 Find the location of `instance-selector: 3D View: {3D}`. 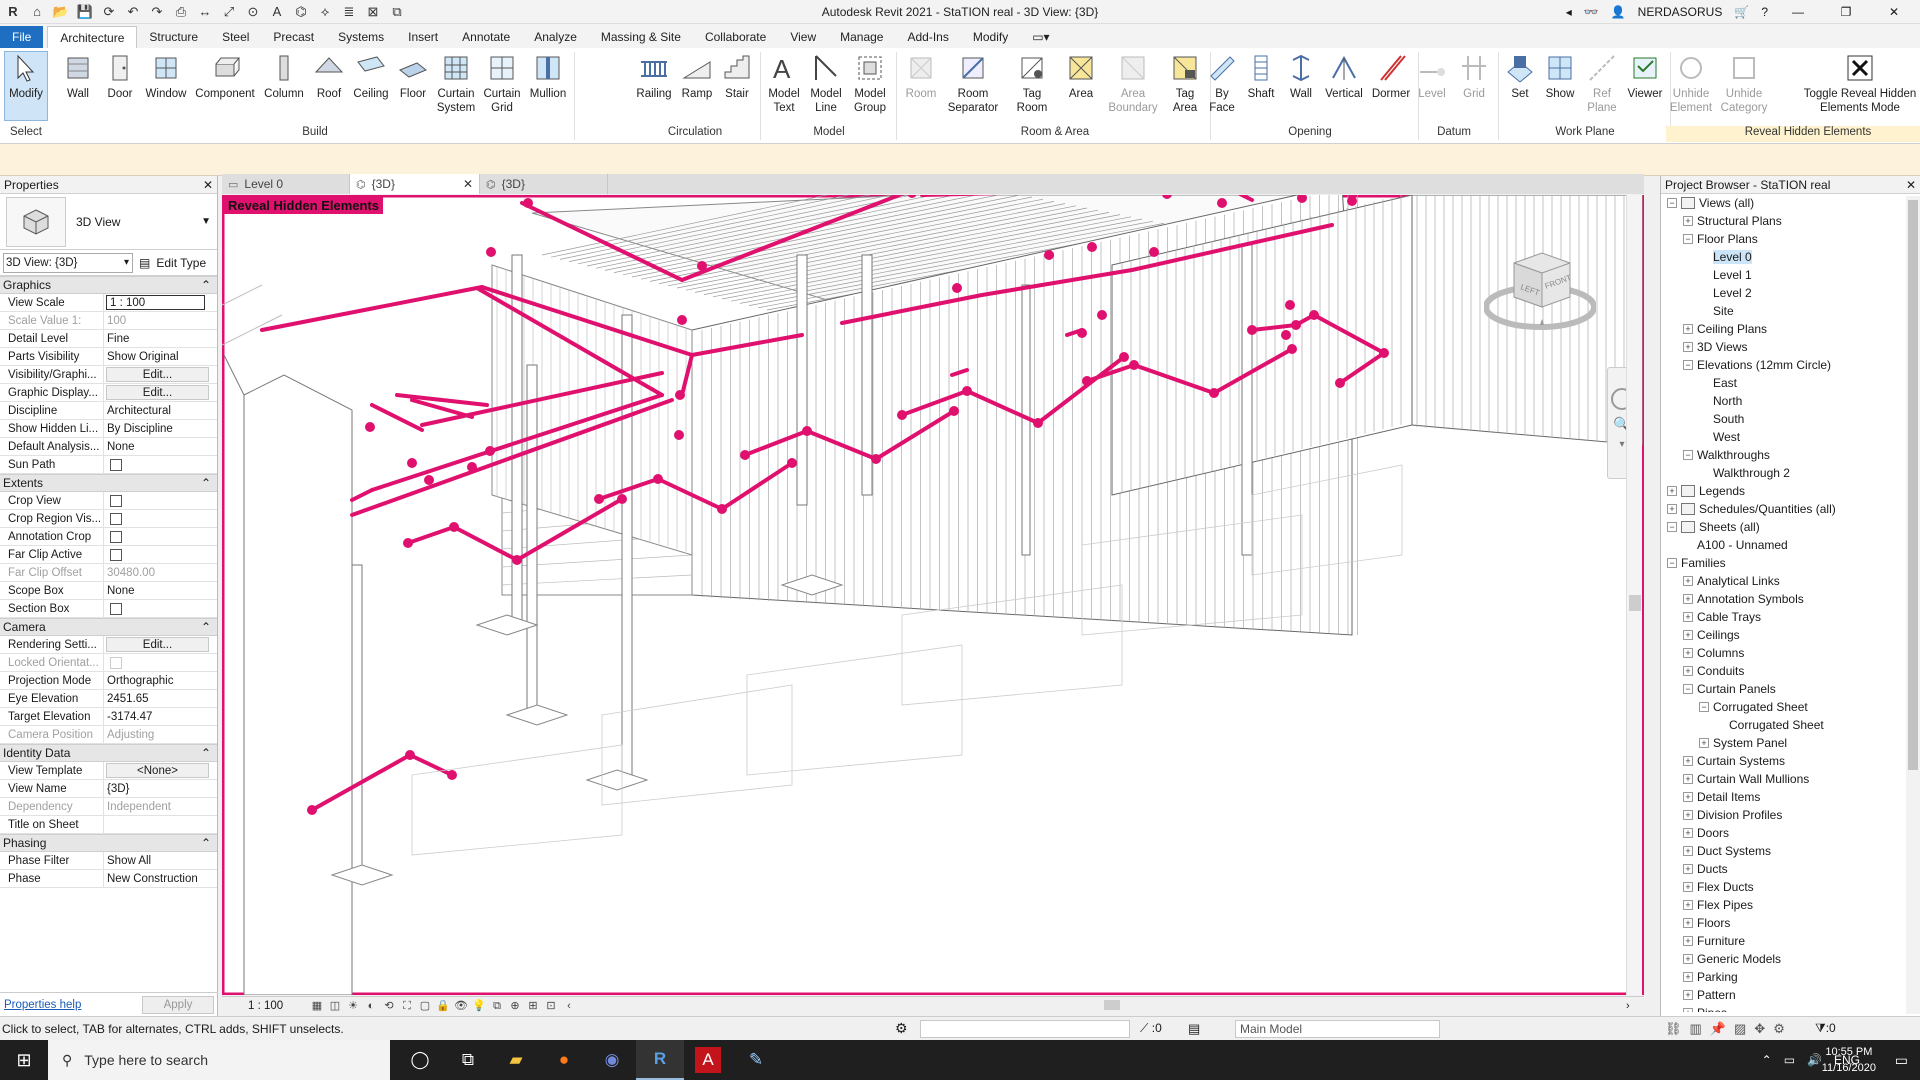

instance-selector: 3D View: {3D} is located at coordinates (68, 262).